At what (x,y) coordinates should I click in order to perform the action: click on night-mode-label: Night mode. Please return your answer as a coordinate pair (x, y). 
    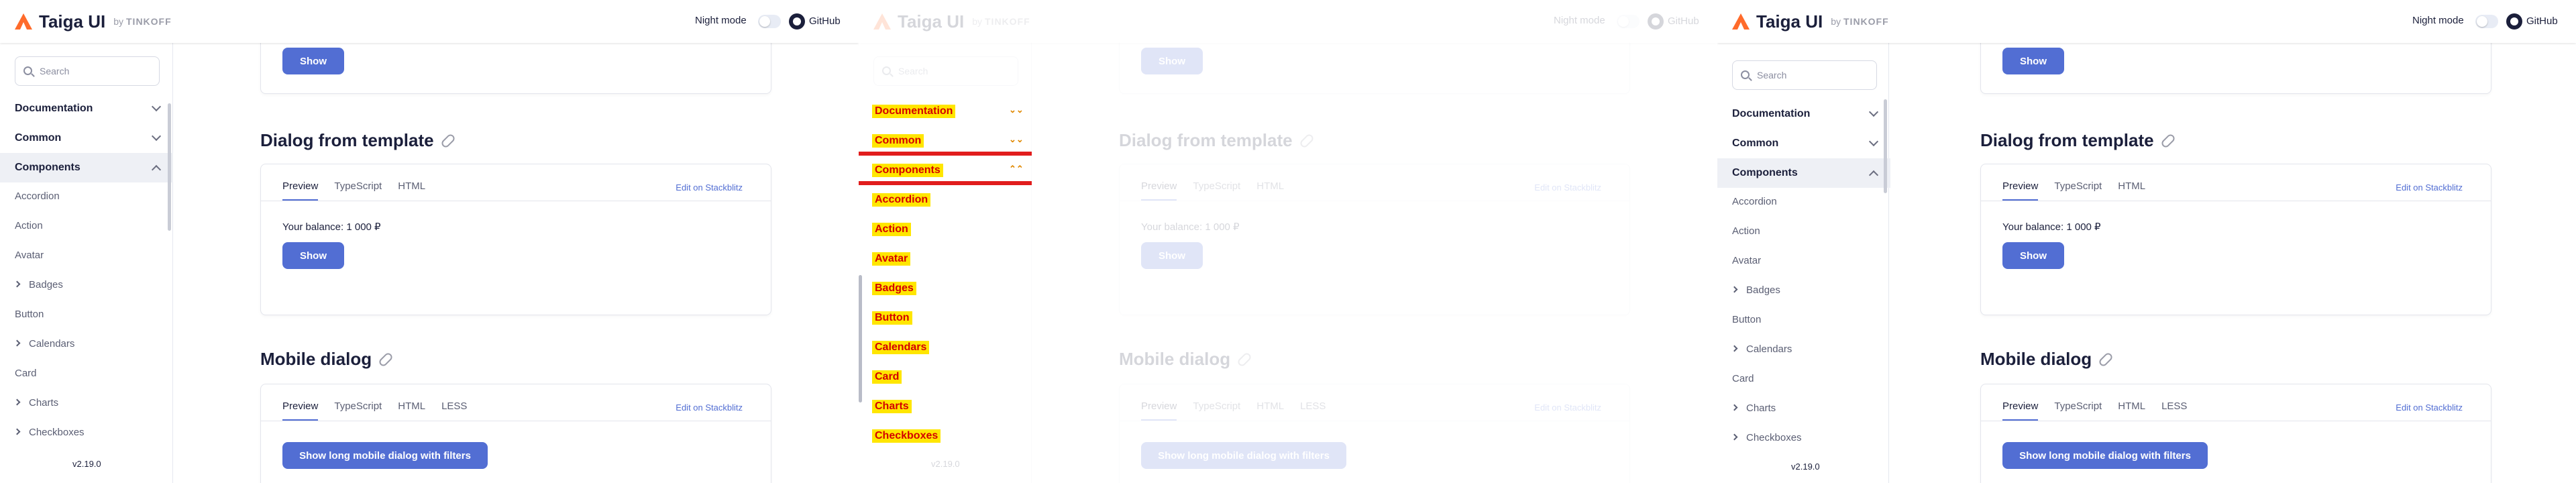
    Looking at the image, I should click on (2438, 20).